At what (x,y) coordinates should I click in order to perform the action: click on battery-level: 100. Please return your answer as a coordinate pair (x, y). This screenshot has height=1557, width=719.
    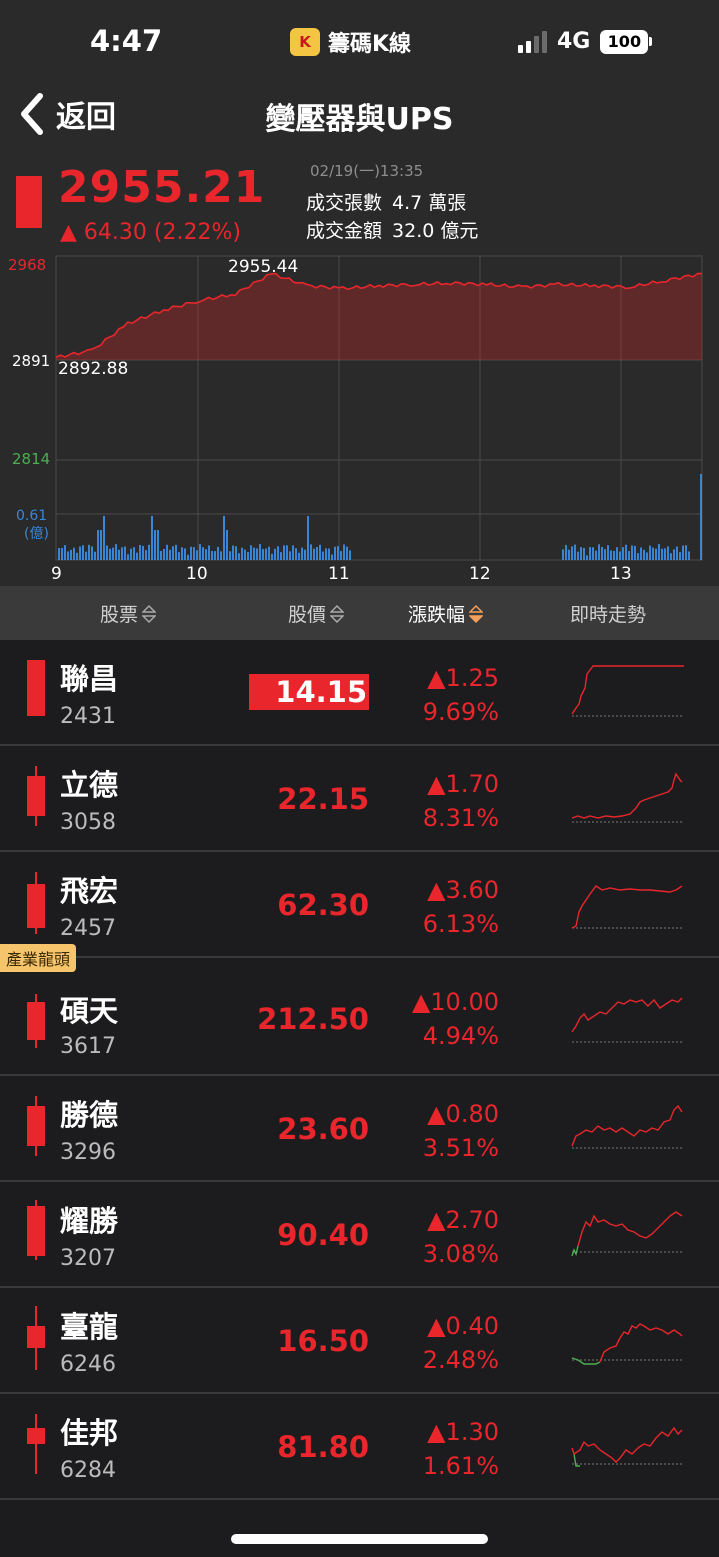
    Looking at the image, I should click on (624, 41).